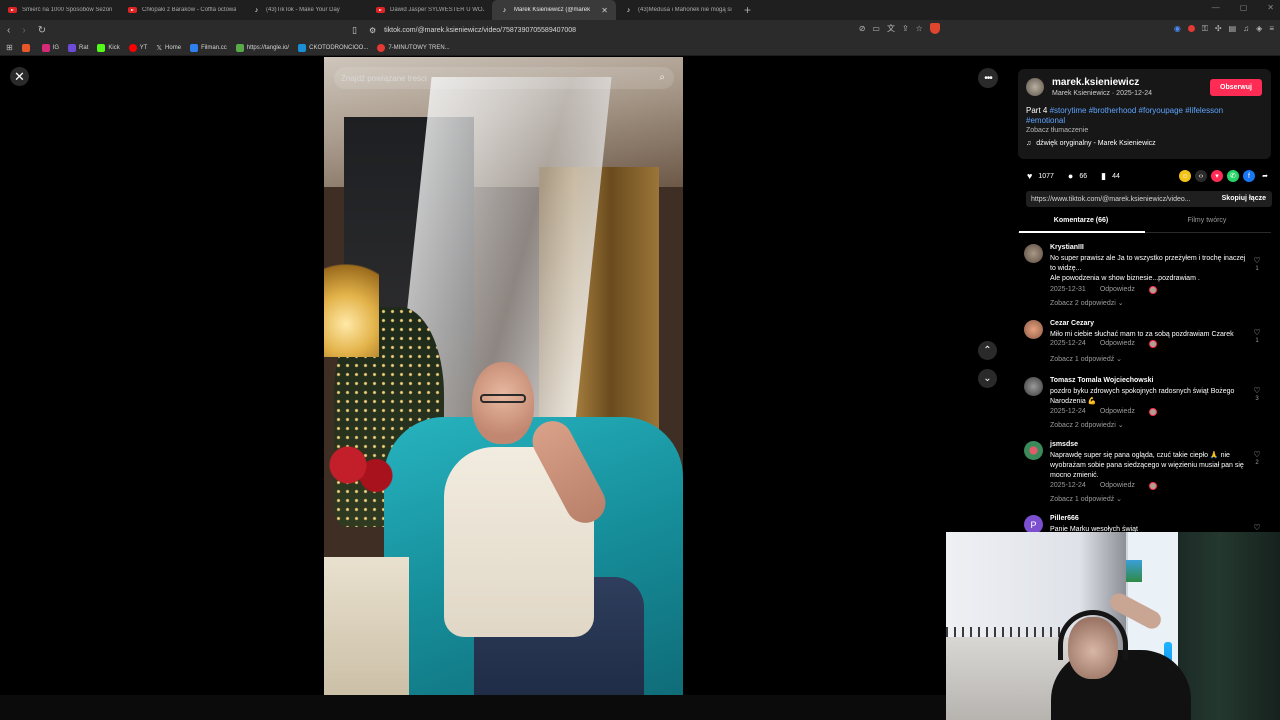 Image resolution: width=1280 pixels, height=720 pixels. What do you see at coordinates (1257, 527) in the screenshot?
I see `comment-like: ♡` at bounding box center [1257, 527].